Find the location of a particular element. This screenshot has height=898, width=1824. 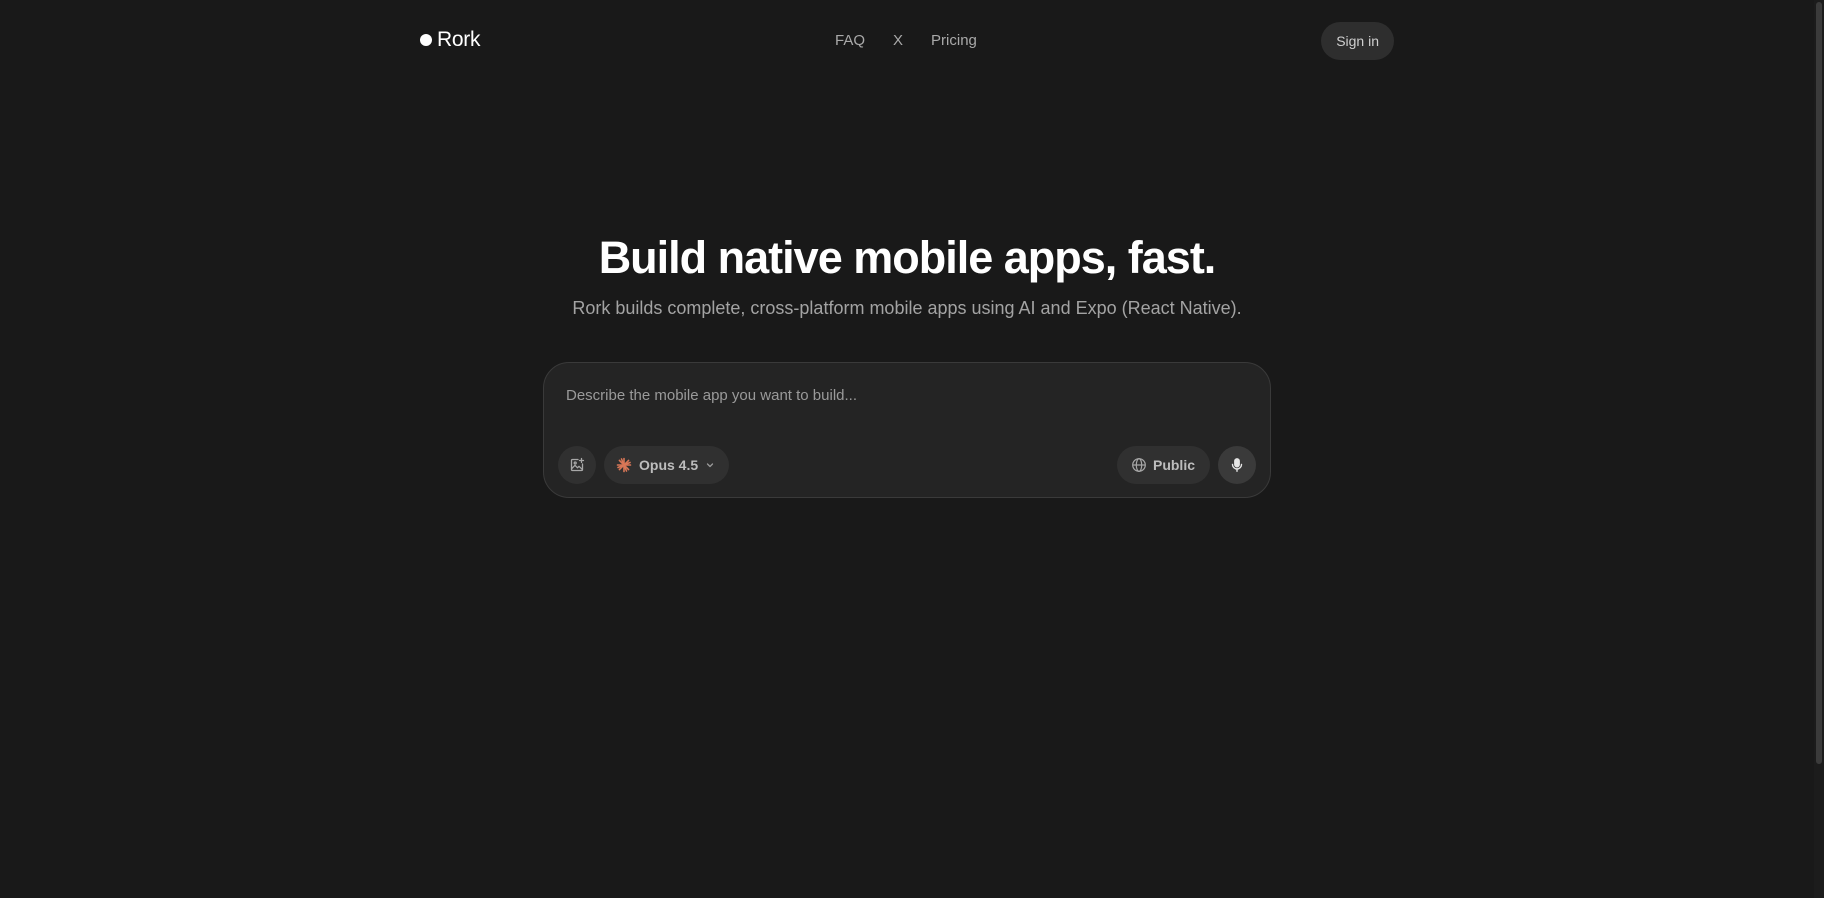

image-add-icon is located at coordinates (577, 465).